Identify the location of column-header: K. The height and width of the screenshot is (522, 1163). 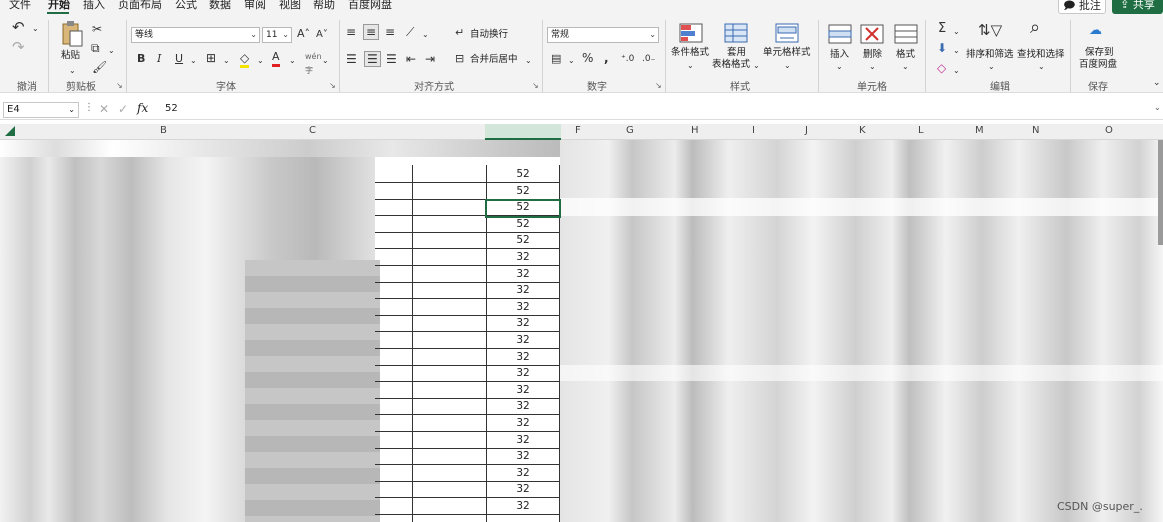
(862, 130).